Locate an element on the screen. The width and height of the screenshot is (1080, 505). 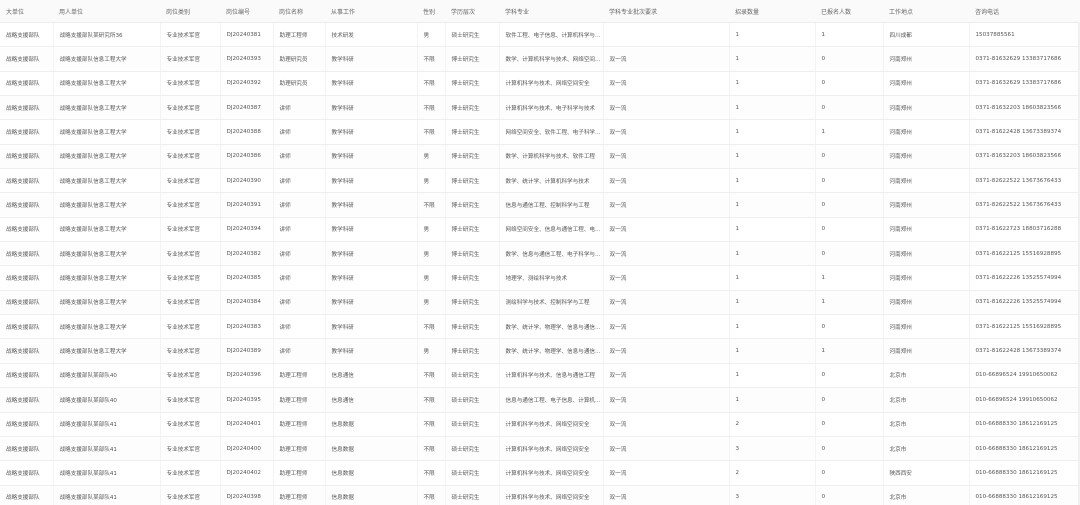
table-cell: 测绘科学与技术、控制科学与工程 is located at coordinates (551, 303).